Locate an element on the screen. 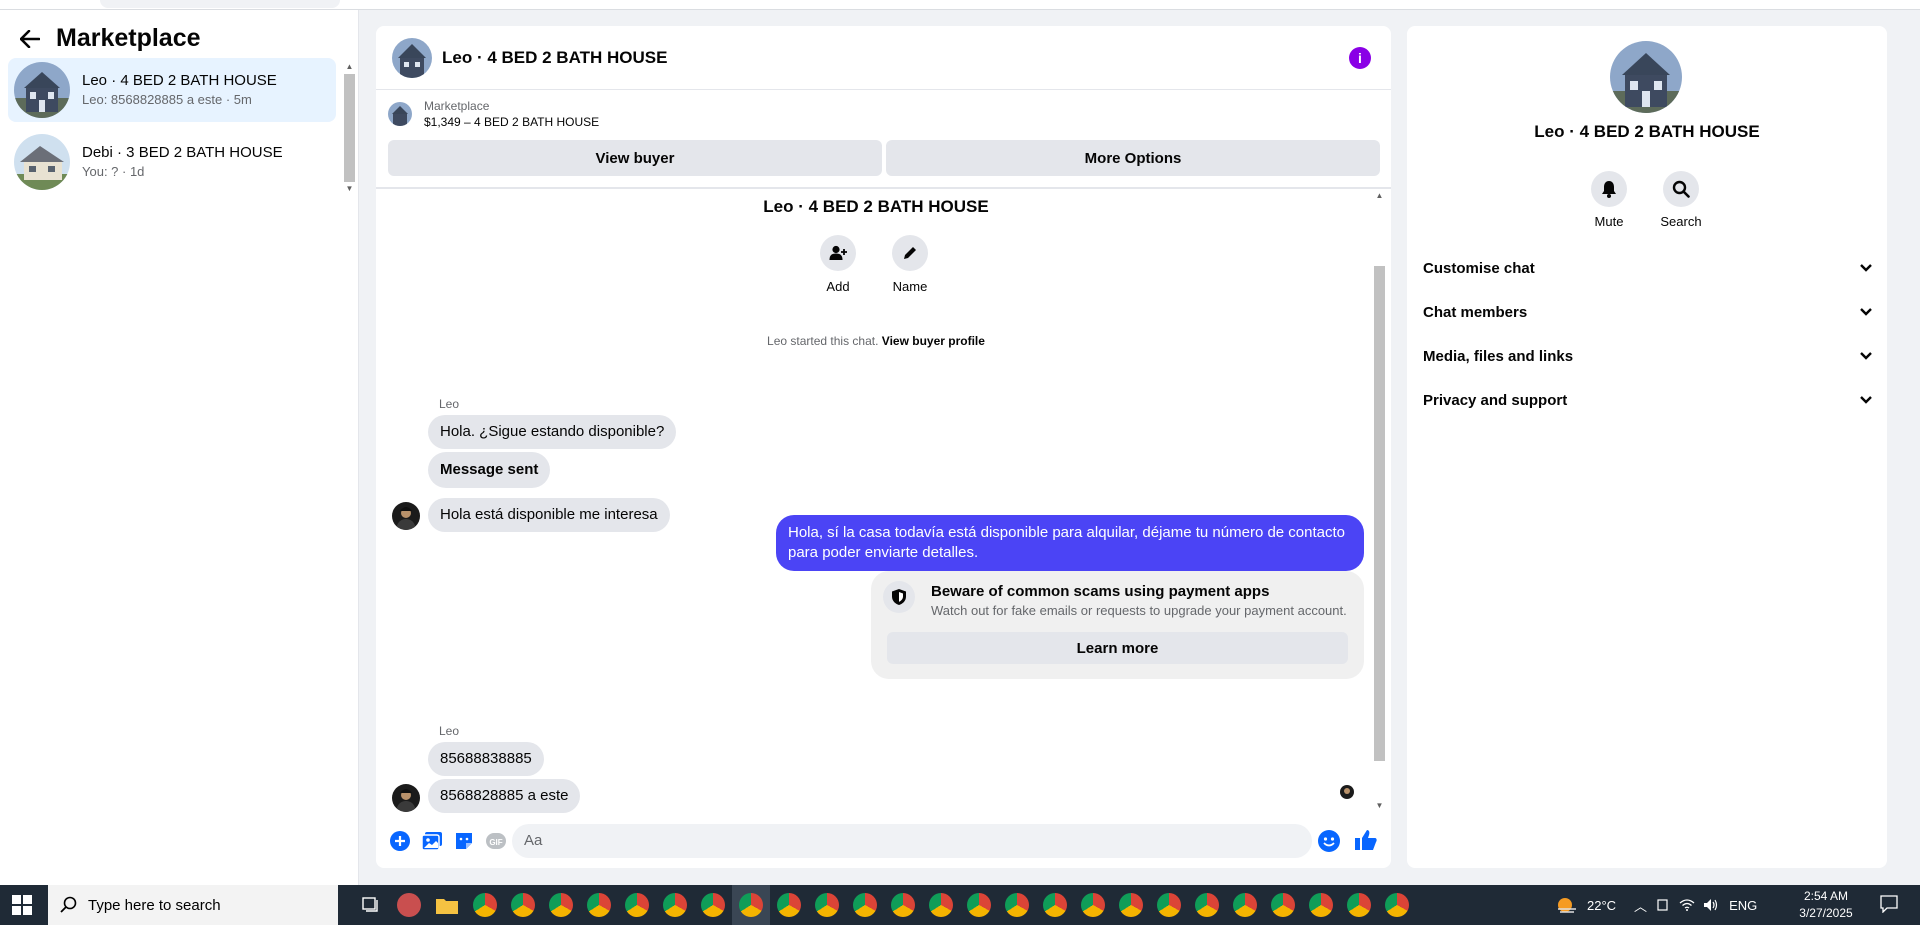 The width and height of the screenshot is (1920, 925). windows-start-icon is located at coordinates (22, 907).